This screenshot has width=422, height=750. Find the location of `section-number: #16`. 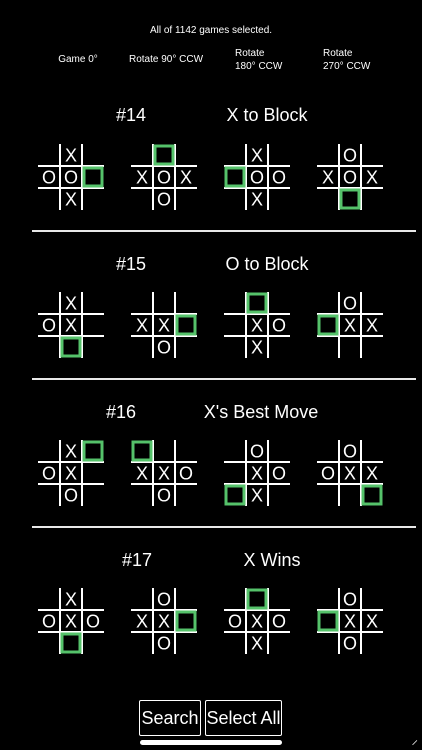

section-number: #16 is located at coordinates (121, 412).